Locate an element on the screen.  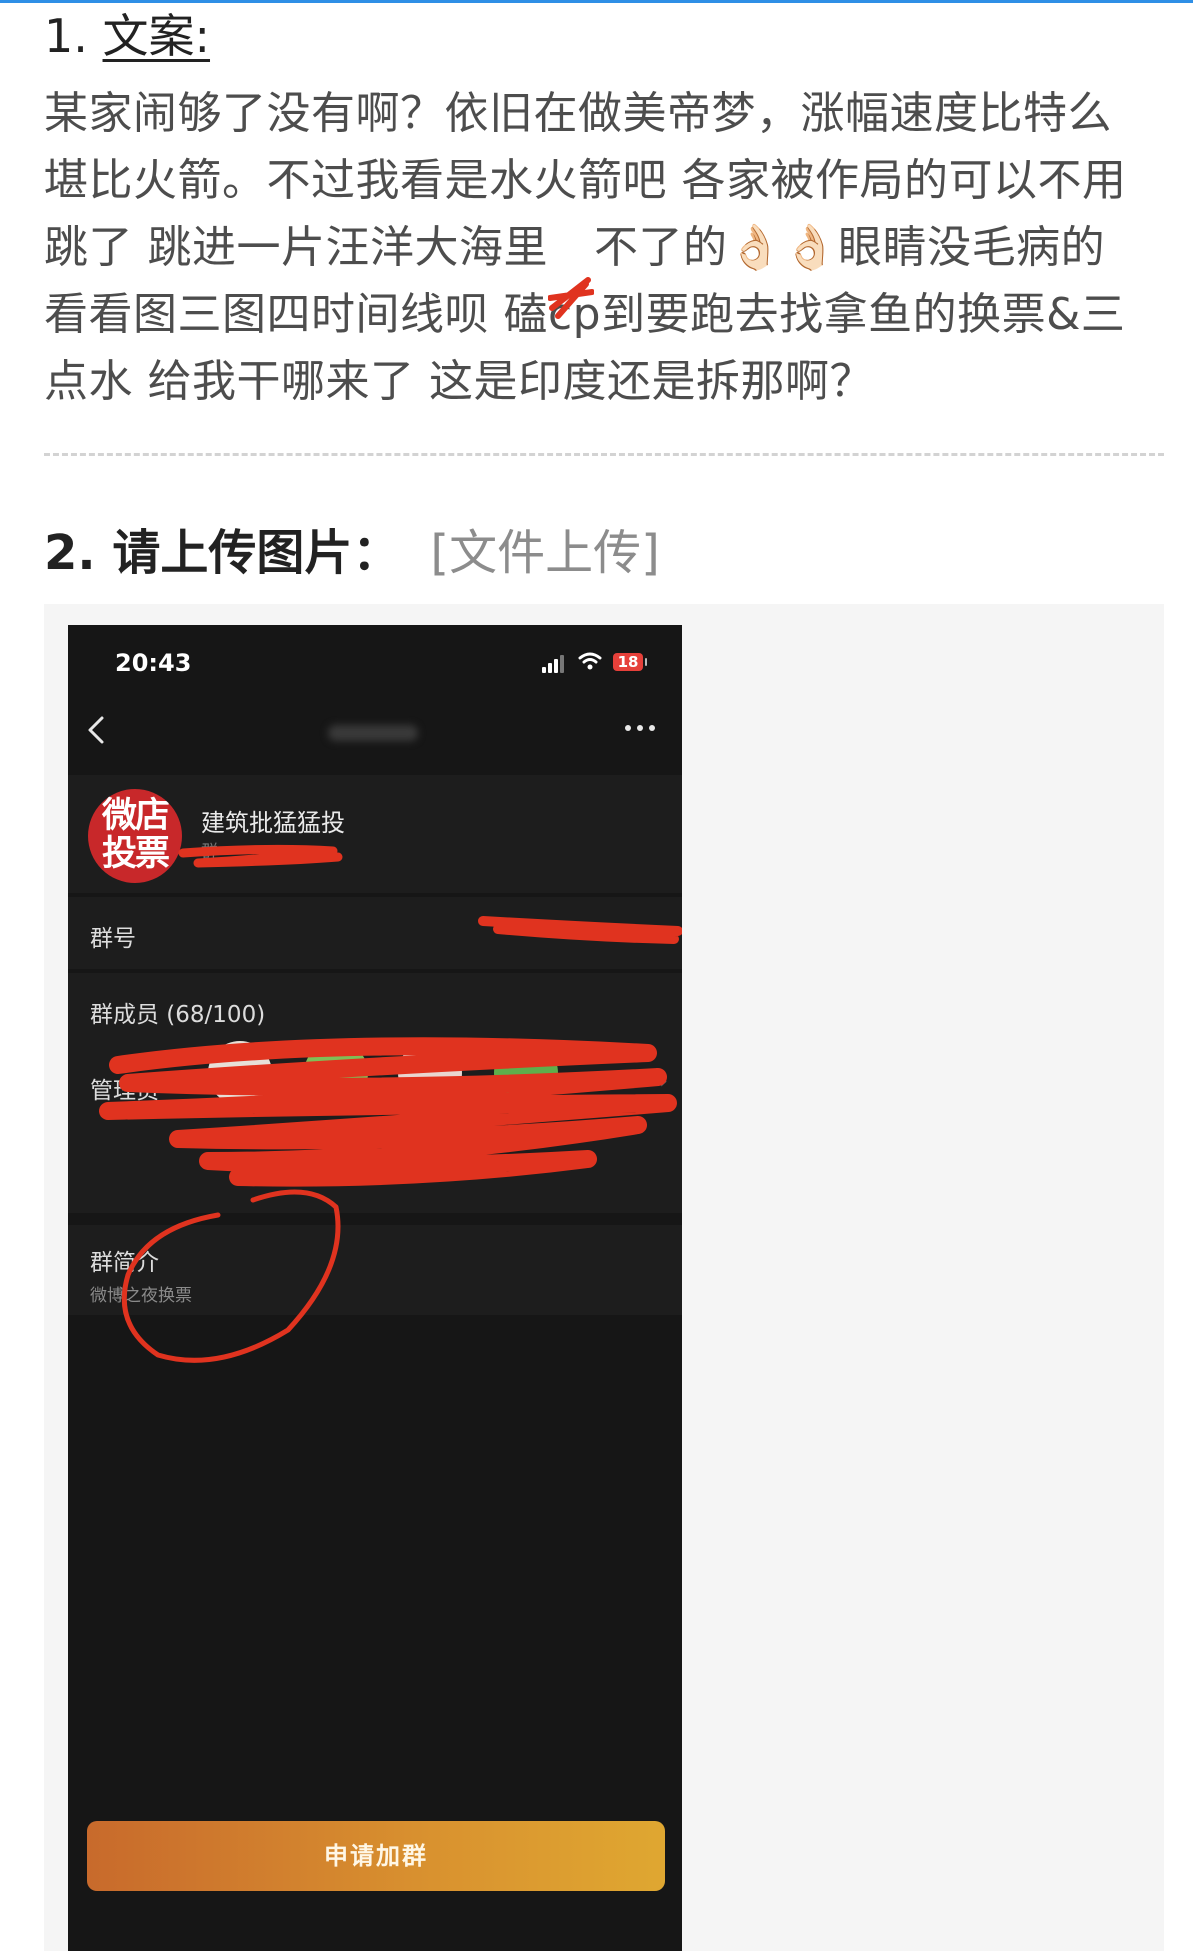
top-accent-line is located at coordinates (596, 1).